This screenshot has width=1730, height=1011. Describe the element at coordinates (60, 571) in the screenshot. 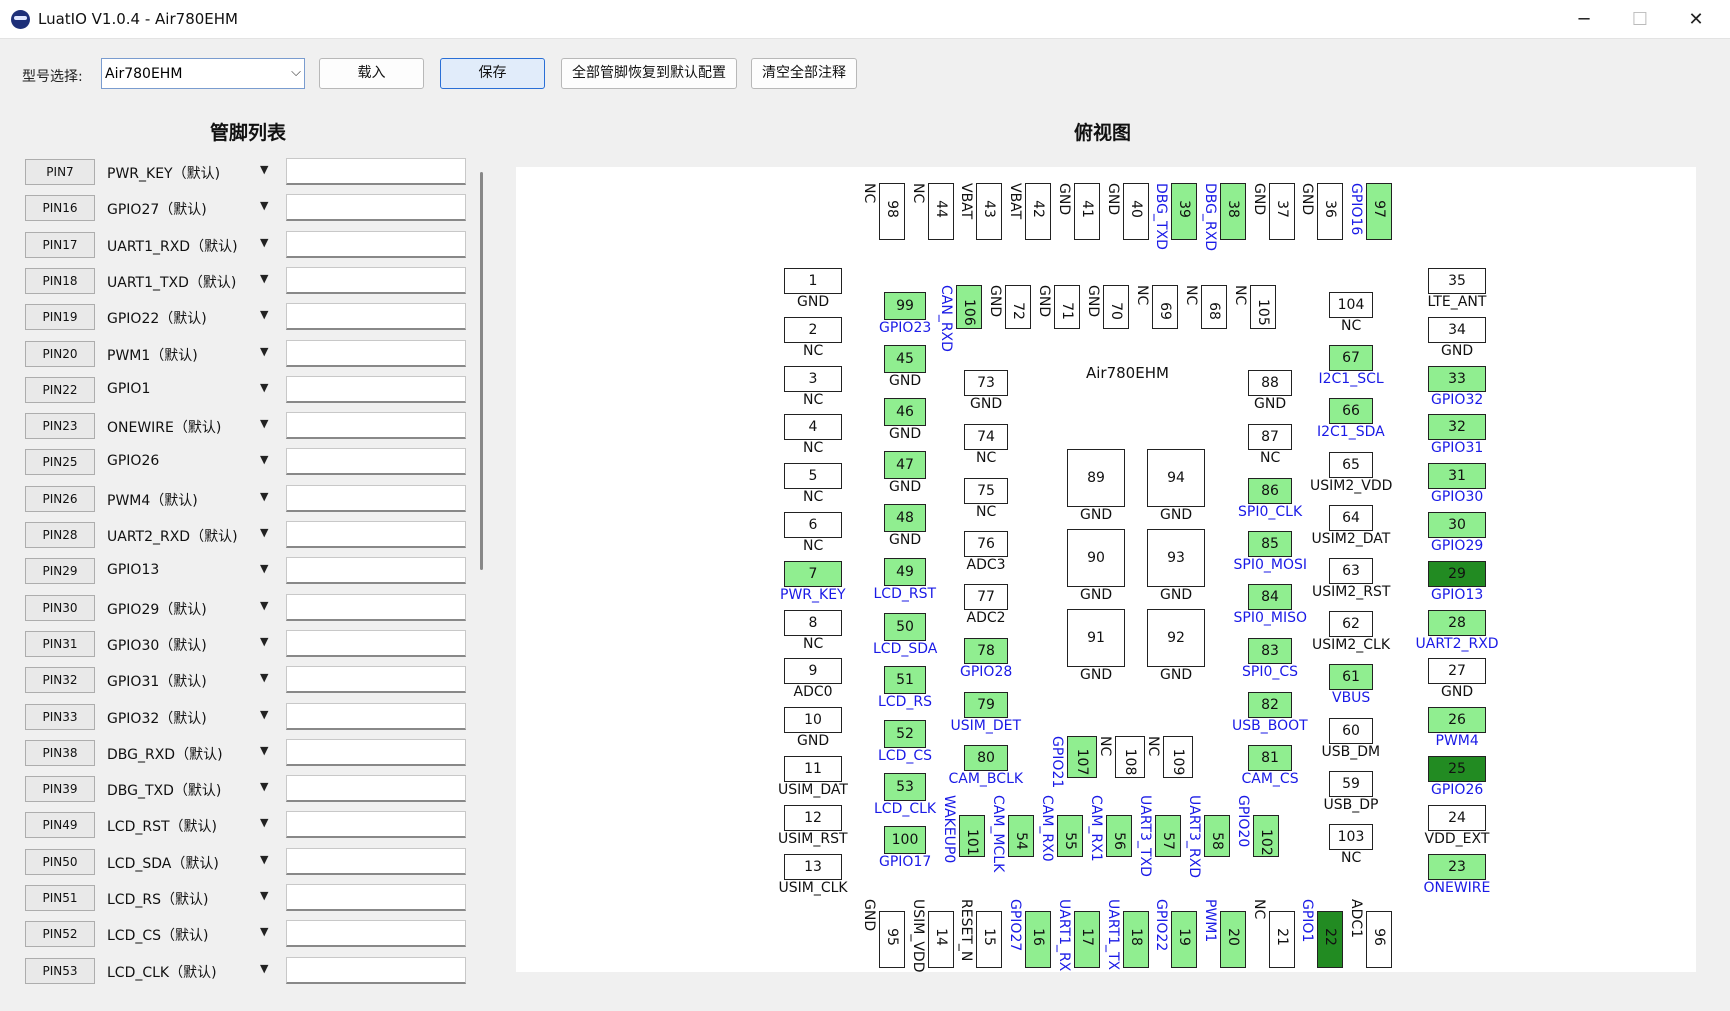

I see `pin-button: PIN29` at that location.